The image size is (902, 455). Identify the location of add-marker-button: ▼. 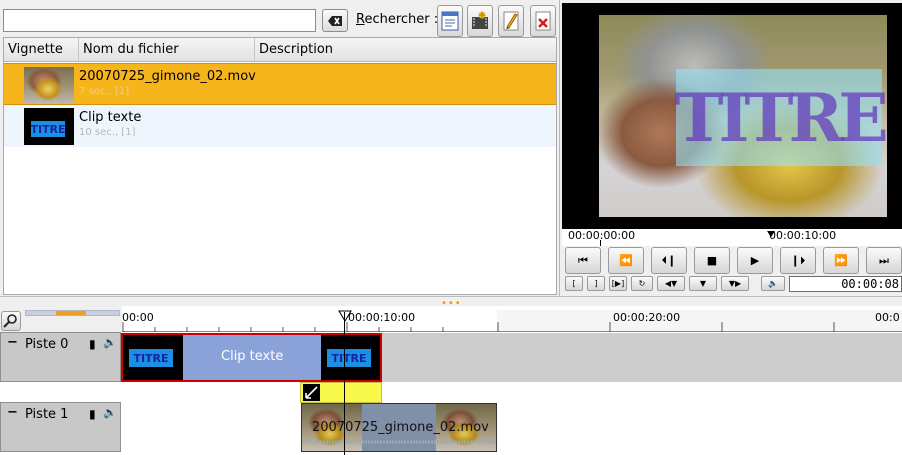
(703, 283).